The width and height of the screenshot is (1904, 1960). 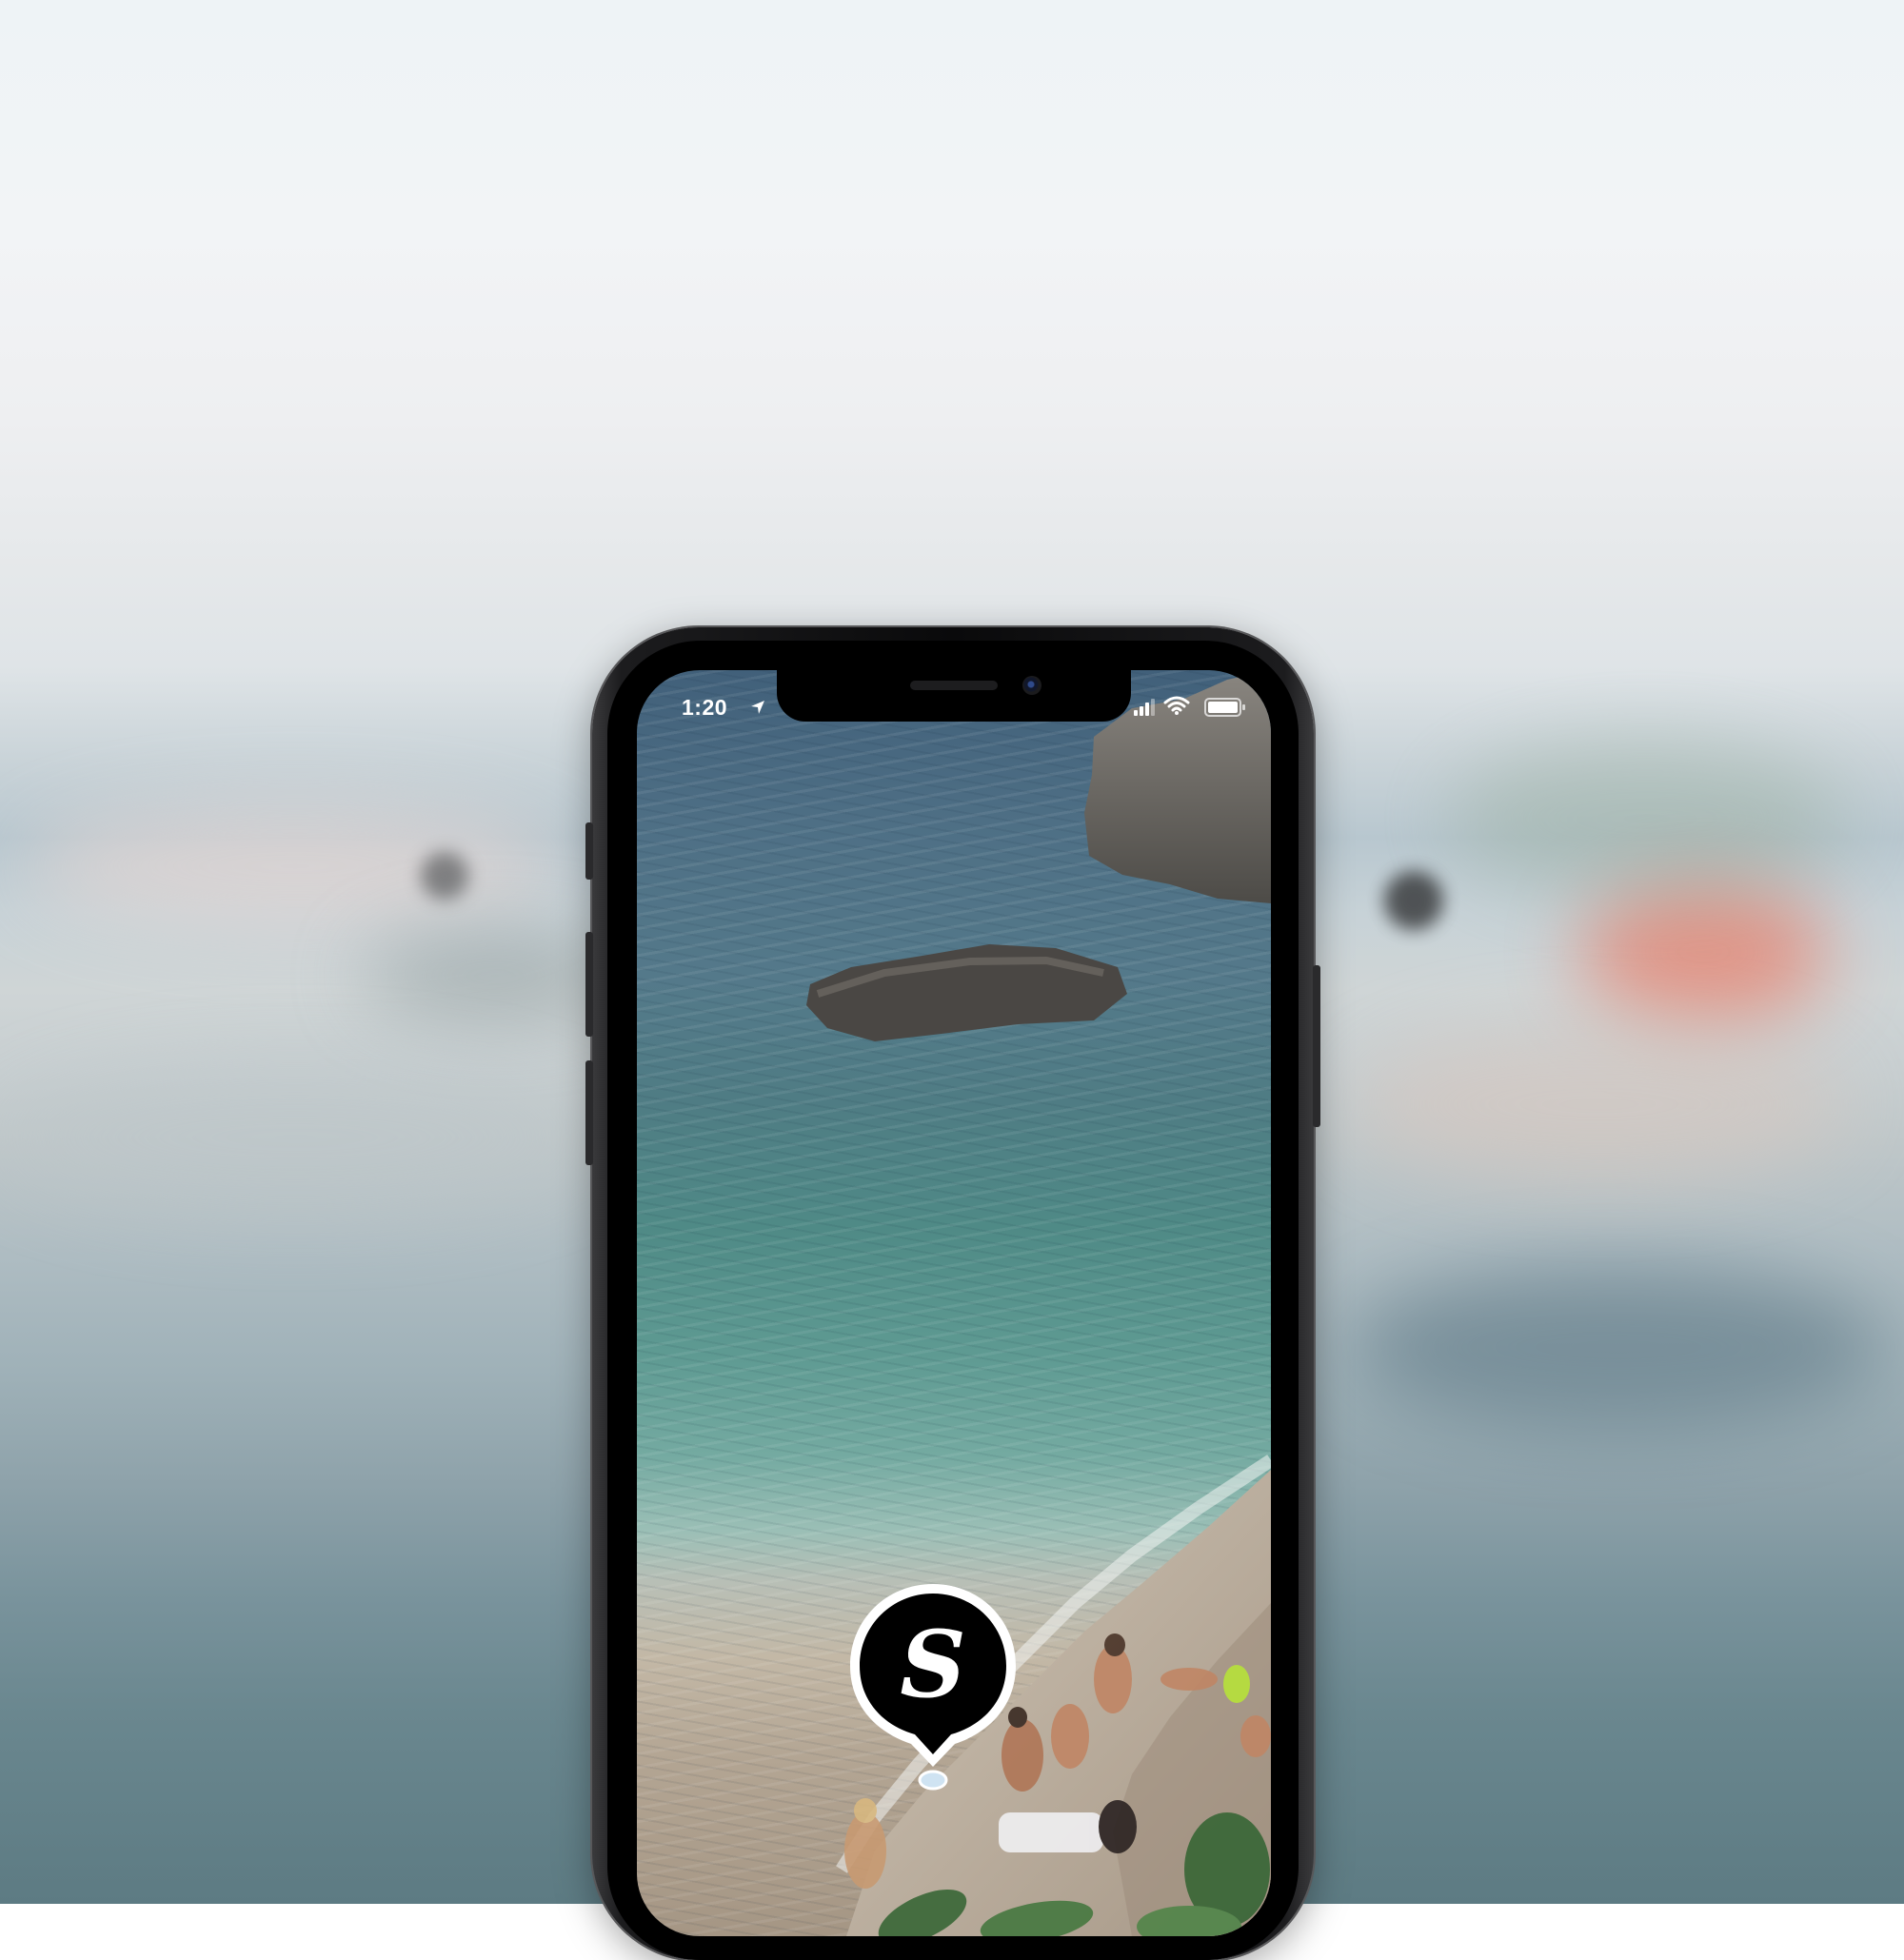 What do you see at coordinates (589, 1112) in the screenshot?
I see `volume-down-button` at bounding box center [589, 1112].